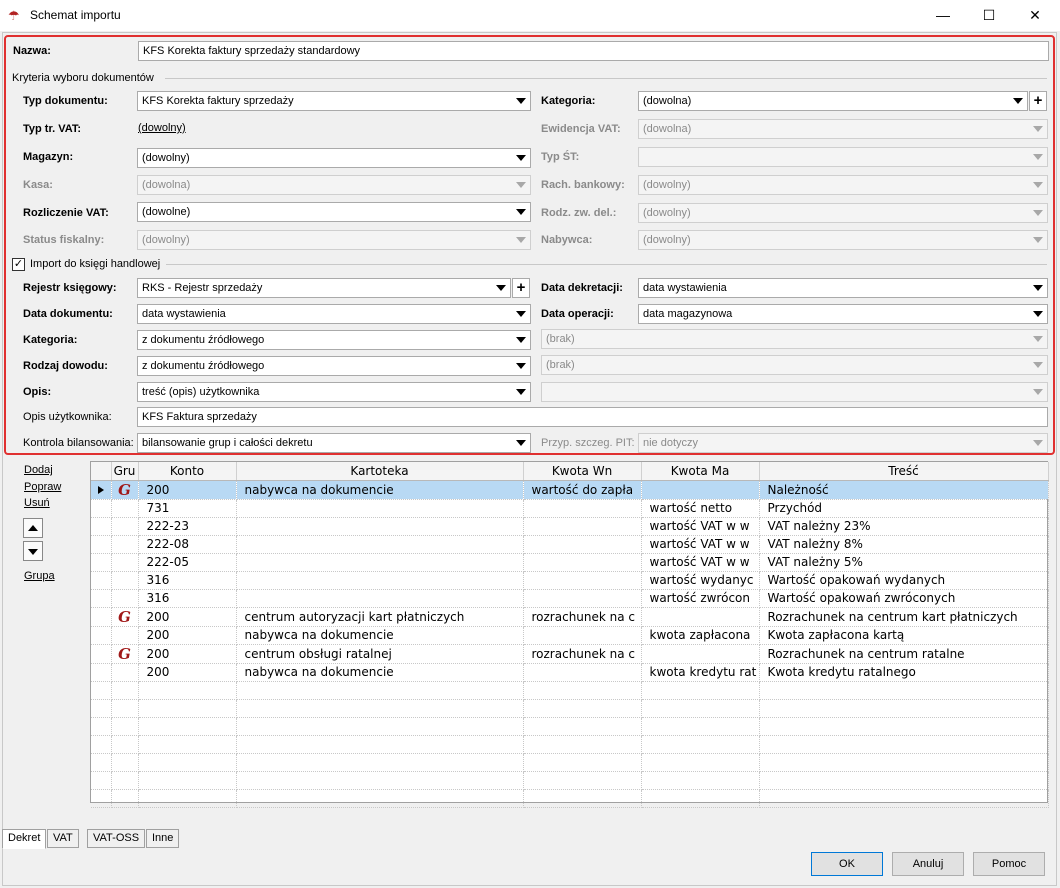  What do you see at coordinates (570, 544) in the screenshot?
I see `table-row: 222-08 wartość VAT w w VAT należny 8%` at bounding box center [570, 544].